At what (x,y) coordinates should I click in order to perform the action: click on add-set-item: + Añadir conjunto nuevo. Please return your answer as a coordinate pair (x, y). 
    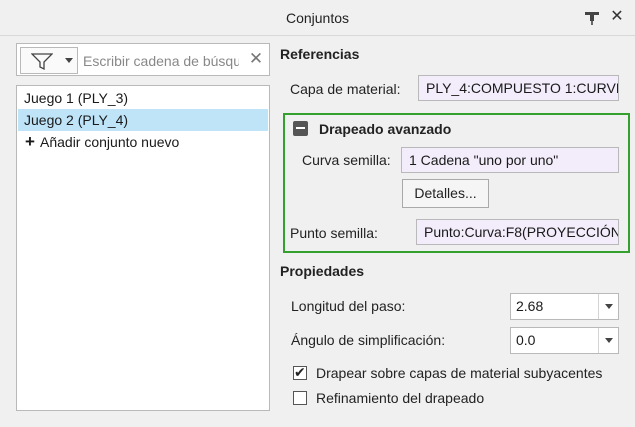
    Looking at the image, I should click on (143, 142).